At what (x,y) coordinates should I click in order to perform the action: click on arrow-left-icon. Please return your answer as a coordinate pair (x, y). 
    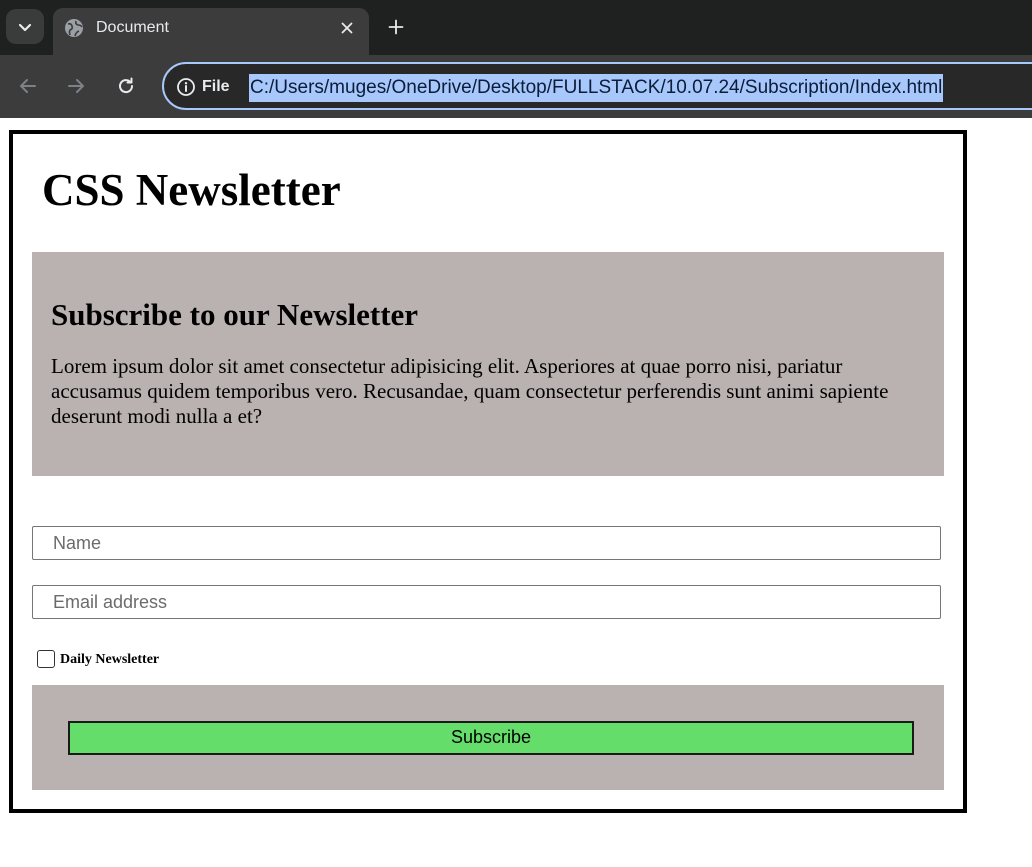
    Looking at the image, I should click on (28, 86).